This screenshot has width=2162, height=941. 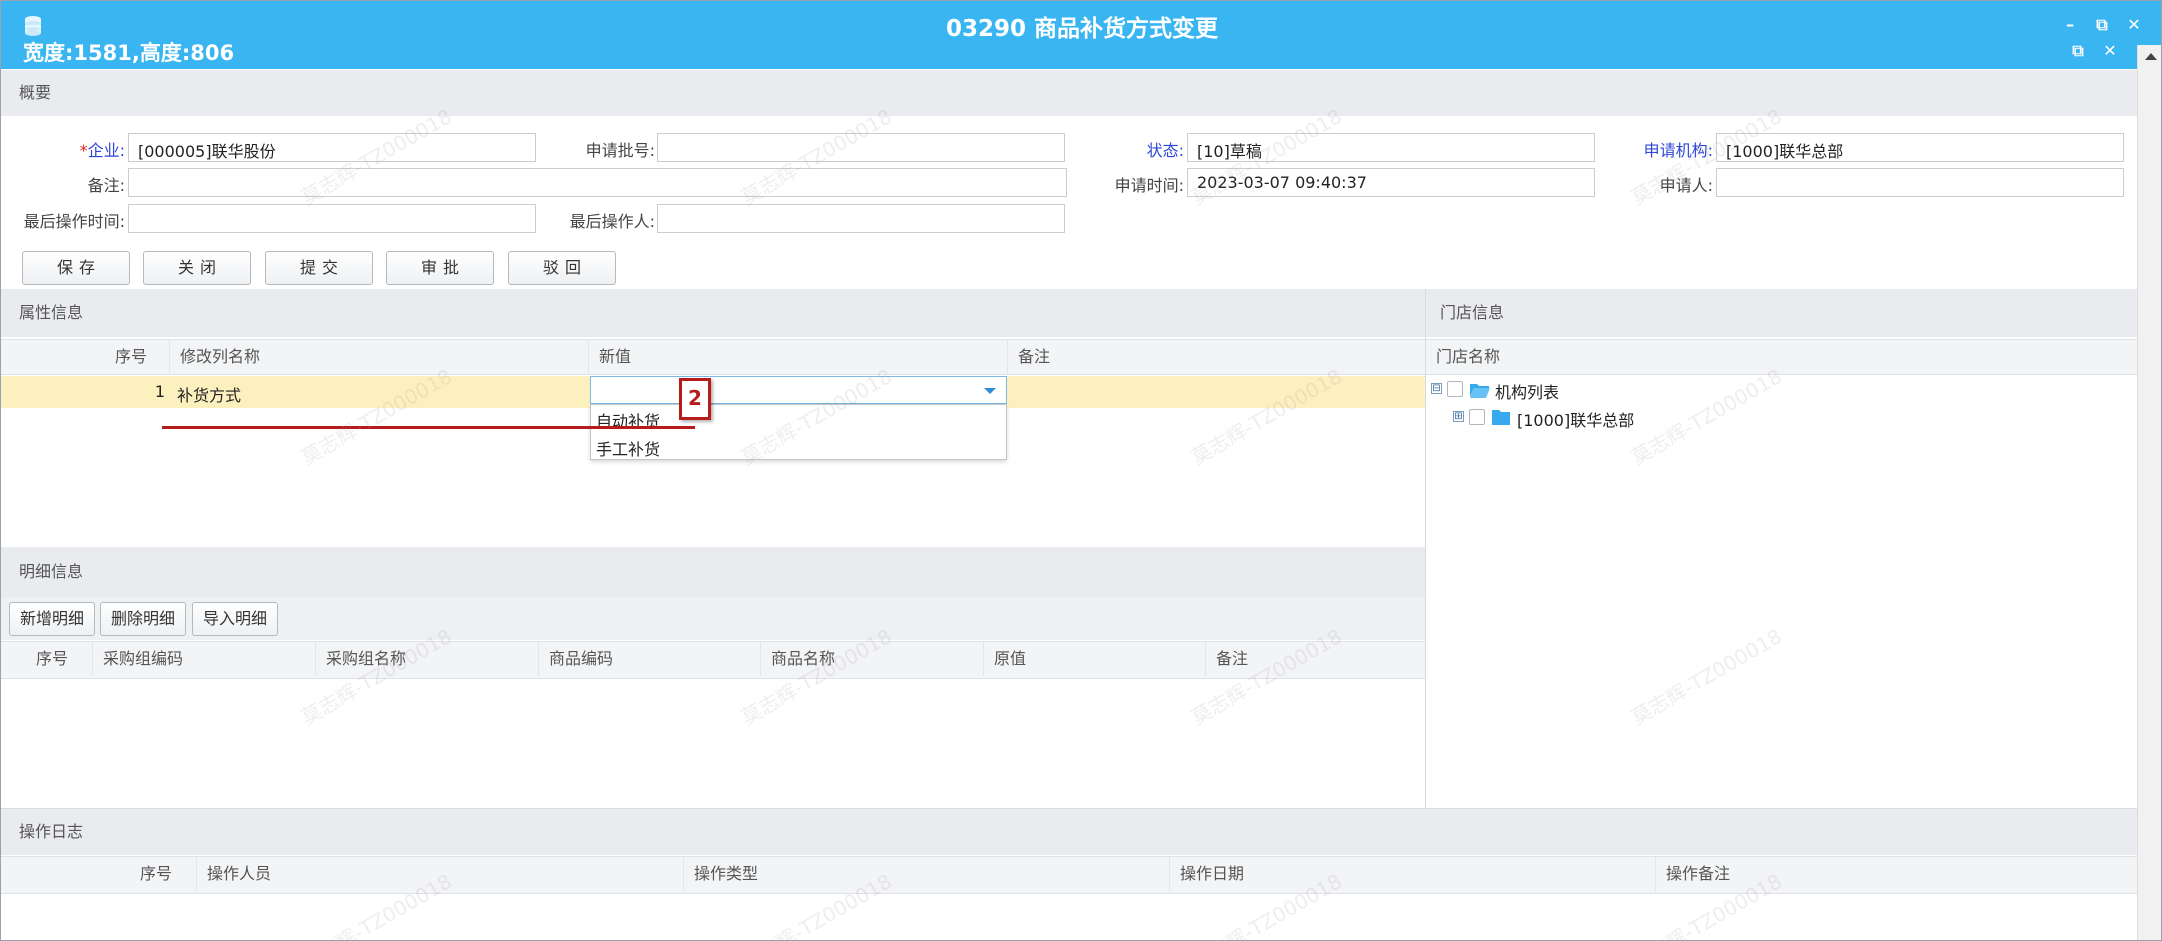 I want to click on org-label: 申请机构:, so click(x=1678, y=150).